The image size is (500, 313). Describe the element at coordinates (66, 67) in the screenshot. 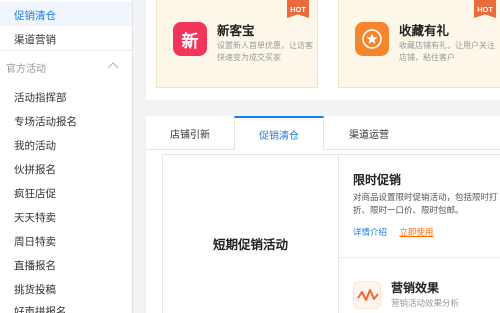

I see `sidebar-section-header: 官方活动` at that location.